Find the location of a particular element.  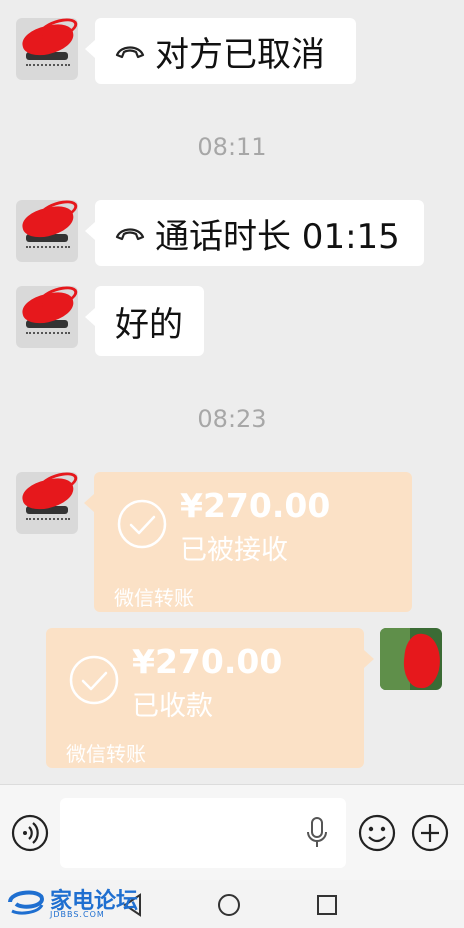

recents-icon is located at coordinates (327, 905).